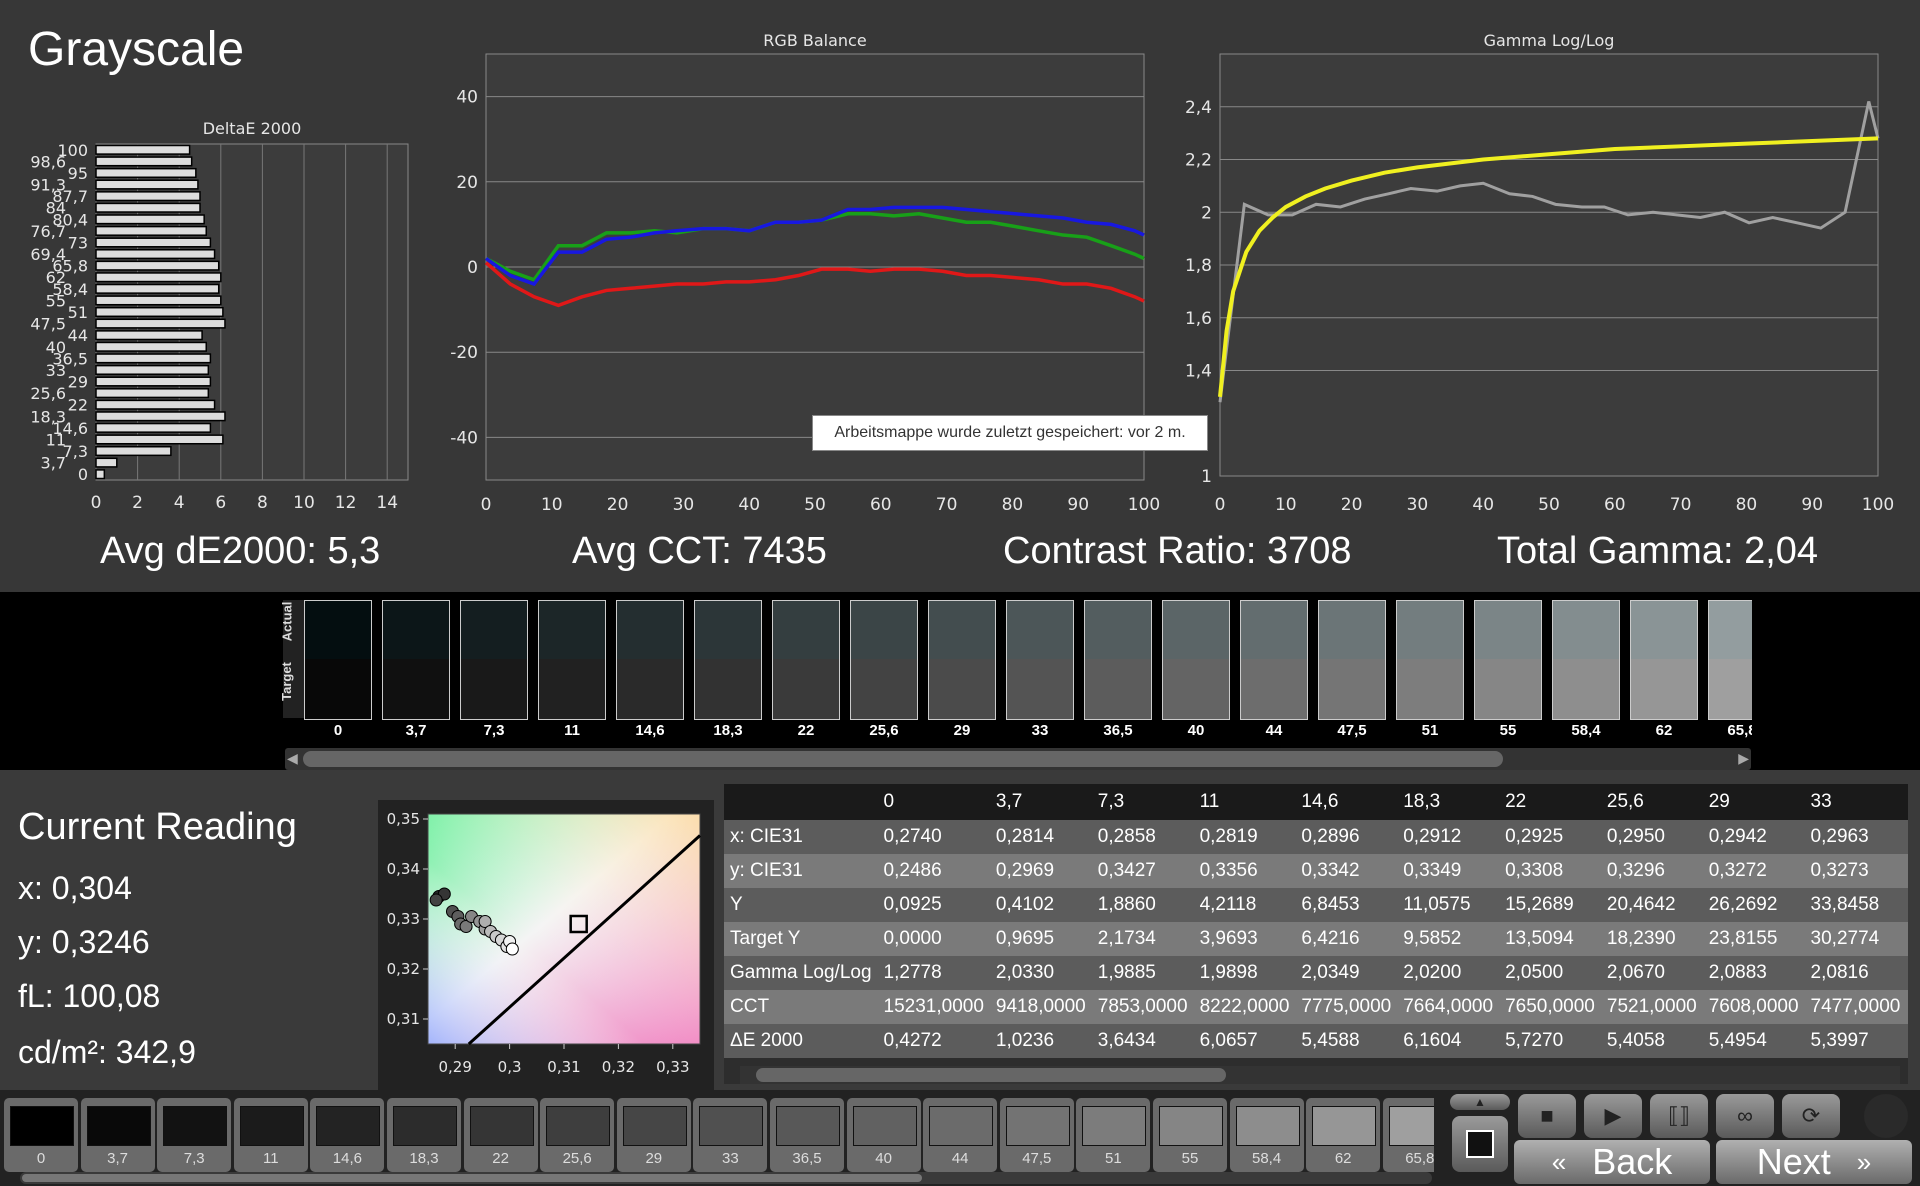 The height and width of the screenshot is (1186, 1920). I want to click on refresh-button: ⟳, so click(1811, 1116).